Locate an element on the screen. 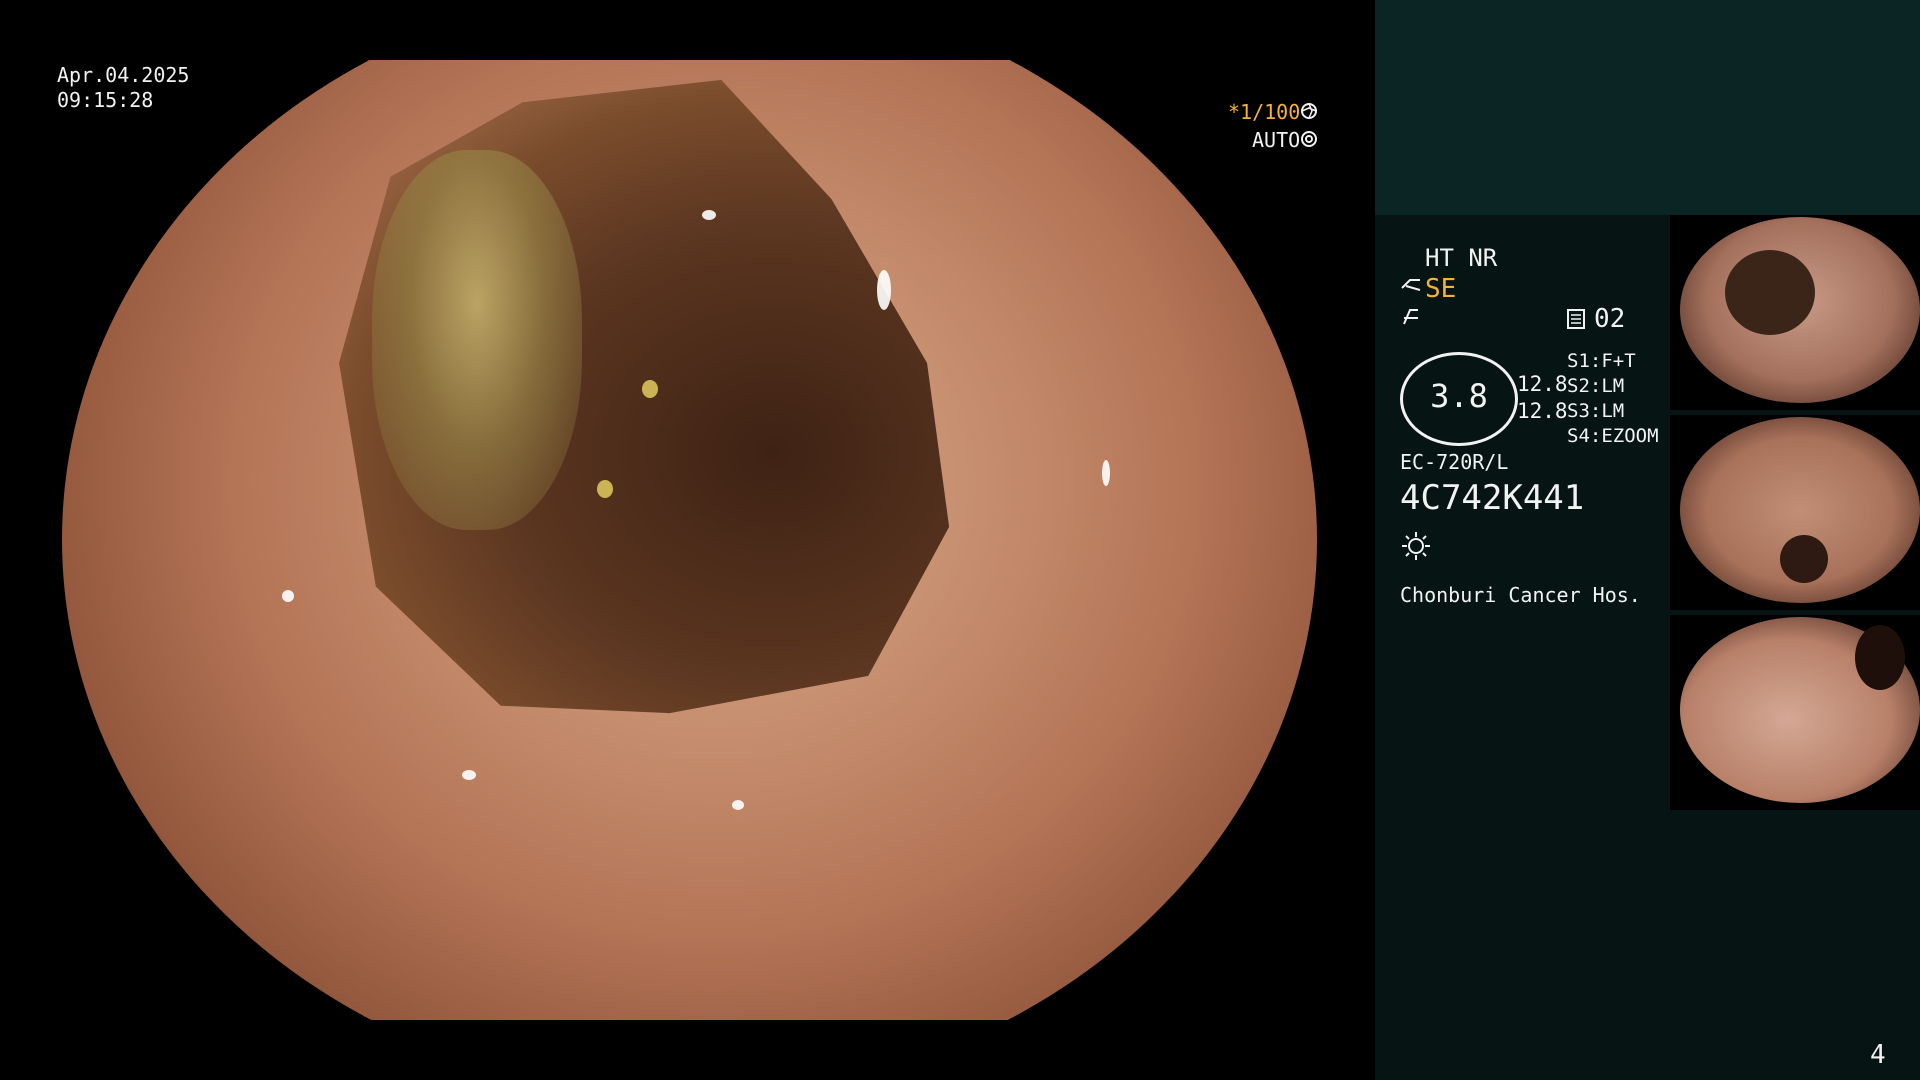  shutter-speed: *1/100 is located at coordinates (1264, 112).